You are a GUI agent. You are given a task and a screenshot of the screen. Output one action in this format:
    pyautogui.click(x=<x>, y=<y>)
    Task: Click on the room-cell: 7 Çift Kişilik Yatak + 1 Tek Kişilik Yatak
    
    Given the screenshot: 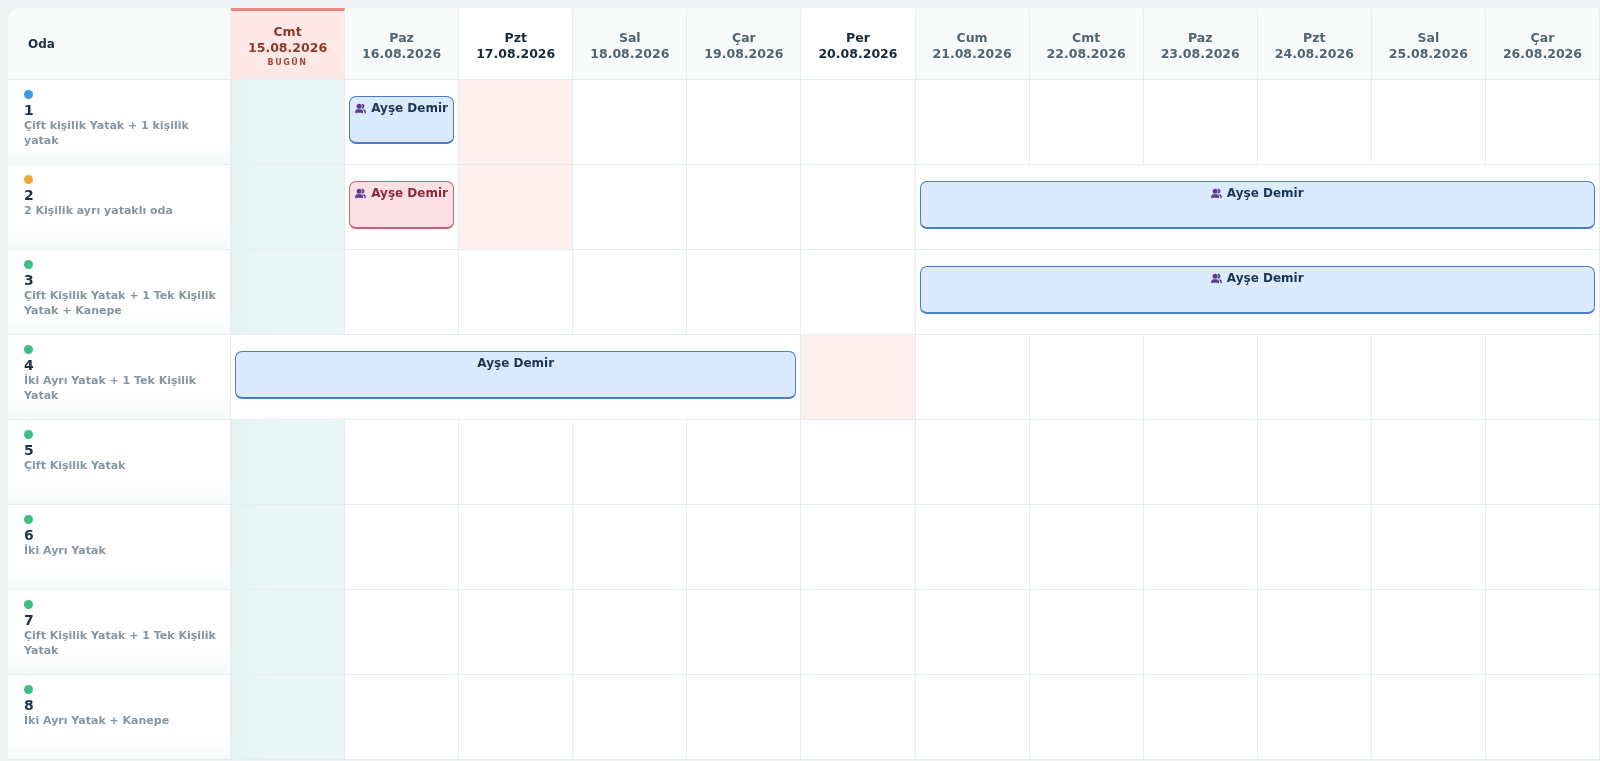 What is the action you would take?
    pyautogui.click(x=119, y=632)
    